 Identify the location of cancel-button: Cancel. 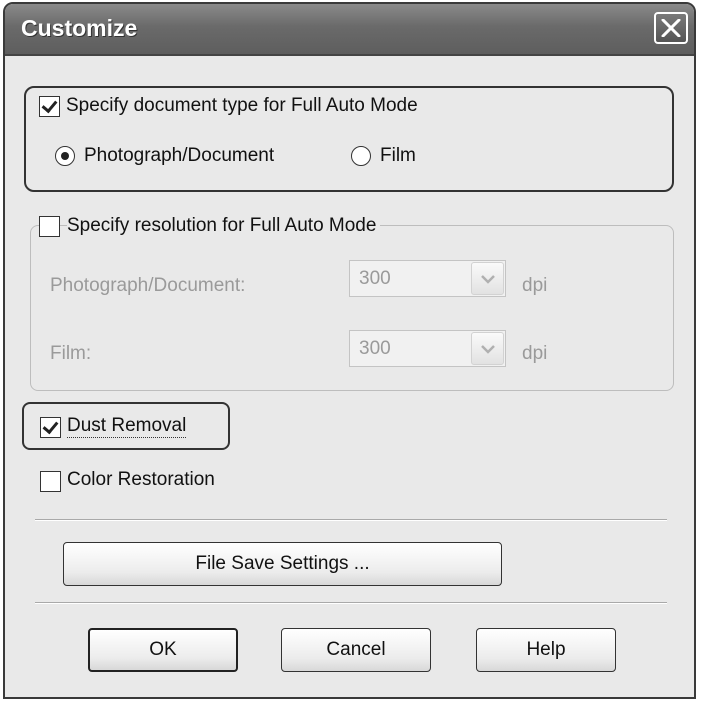
(356, 650).